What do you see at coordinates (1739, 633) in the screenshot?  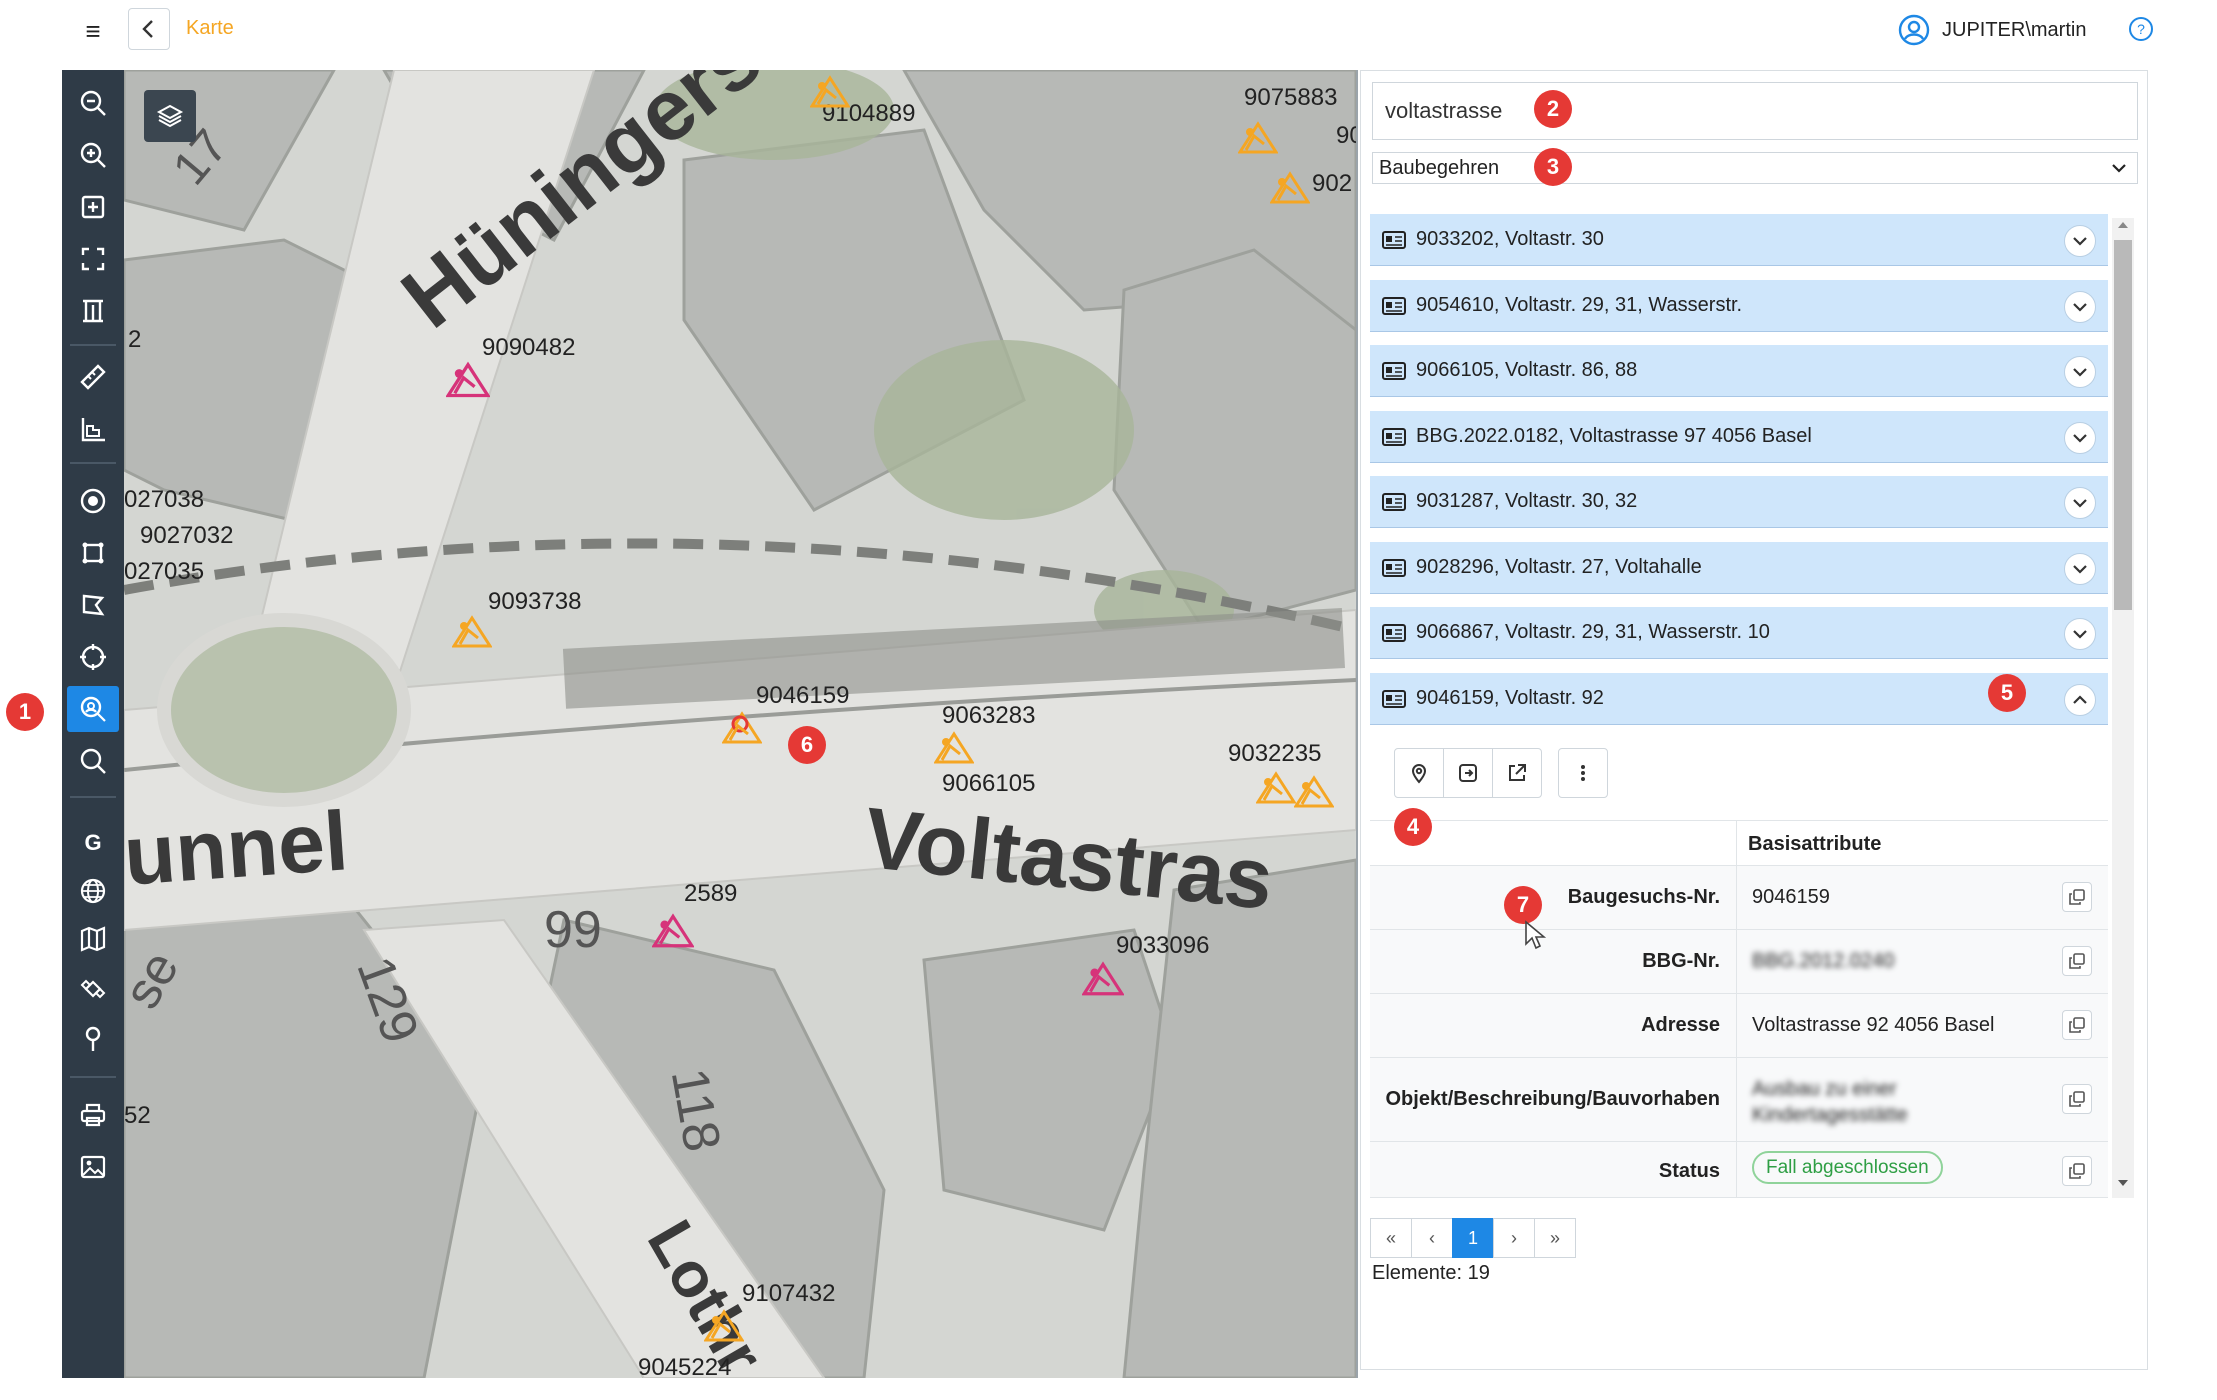 I see `result-item: 9066867, Voltastr. 29, 31, Wasserstr. 10` at bounding box center [1739, 633].